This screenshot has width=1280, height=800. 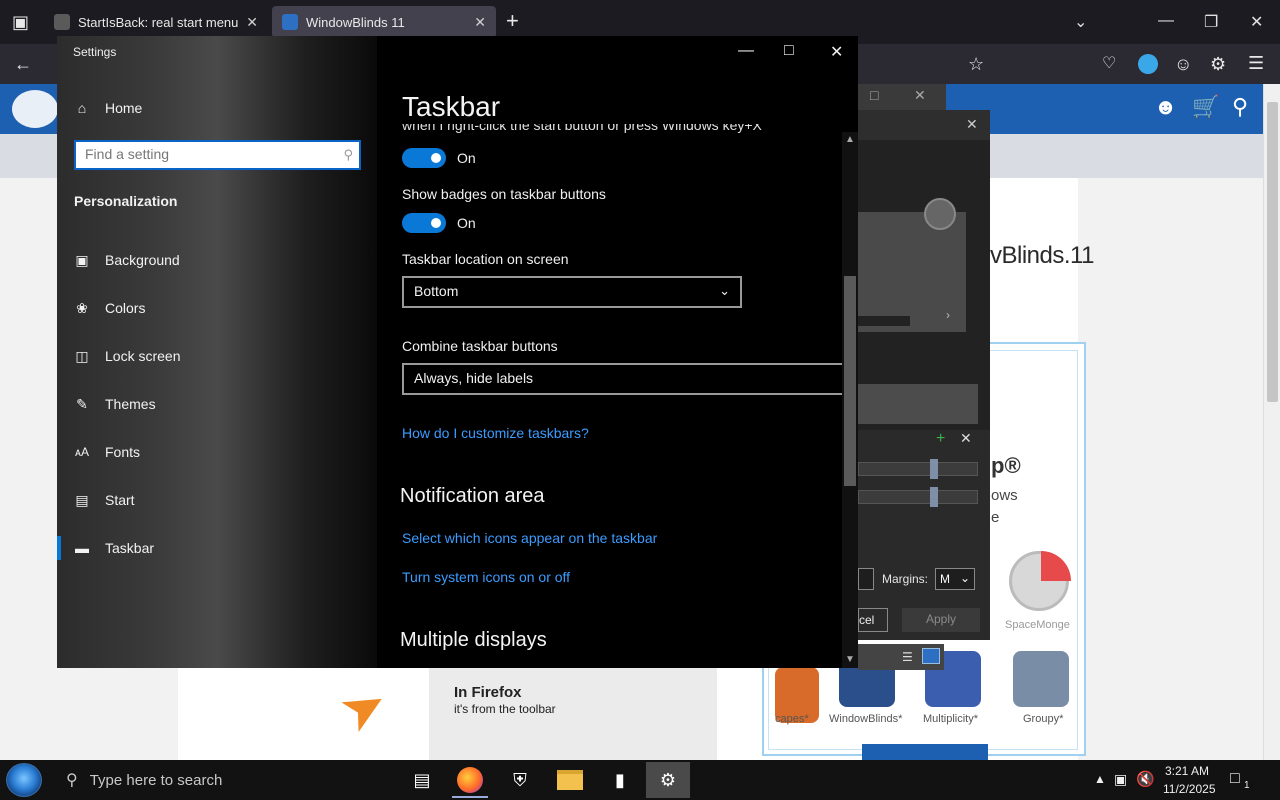 I want to click on dropdown, so click(x=866, y=579).